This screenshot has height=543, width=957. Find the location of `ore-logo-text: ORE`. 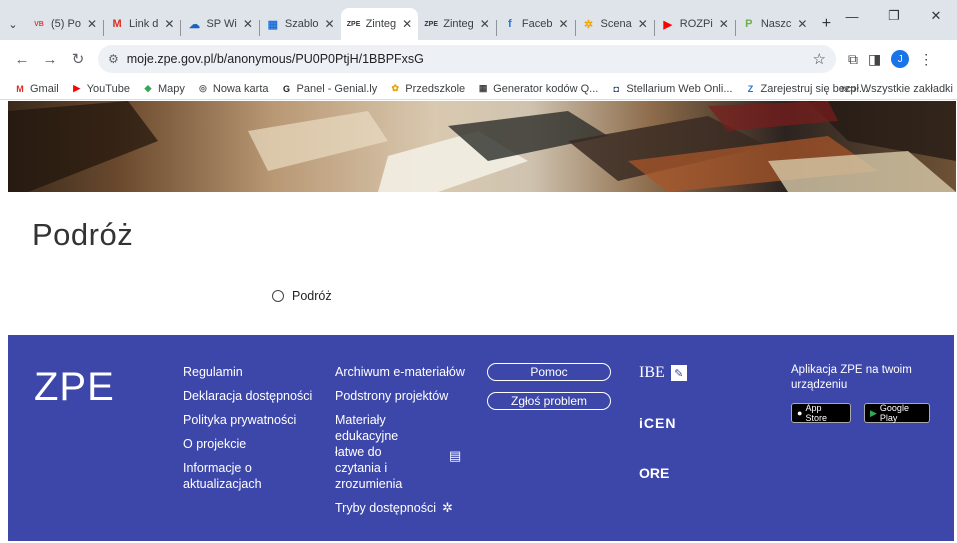

ore-logo-text: ORE is located at coordinates (654, 473).